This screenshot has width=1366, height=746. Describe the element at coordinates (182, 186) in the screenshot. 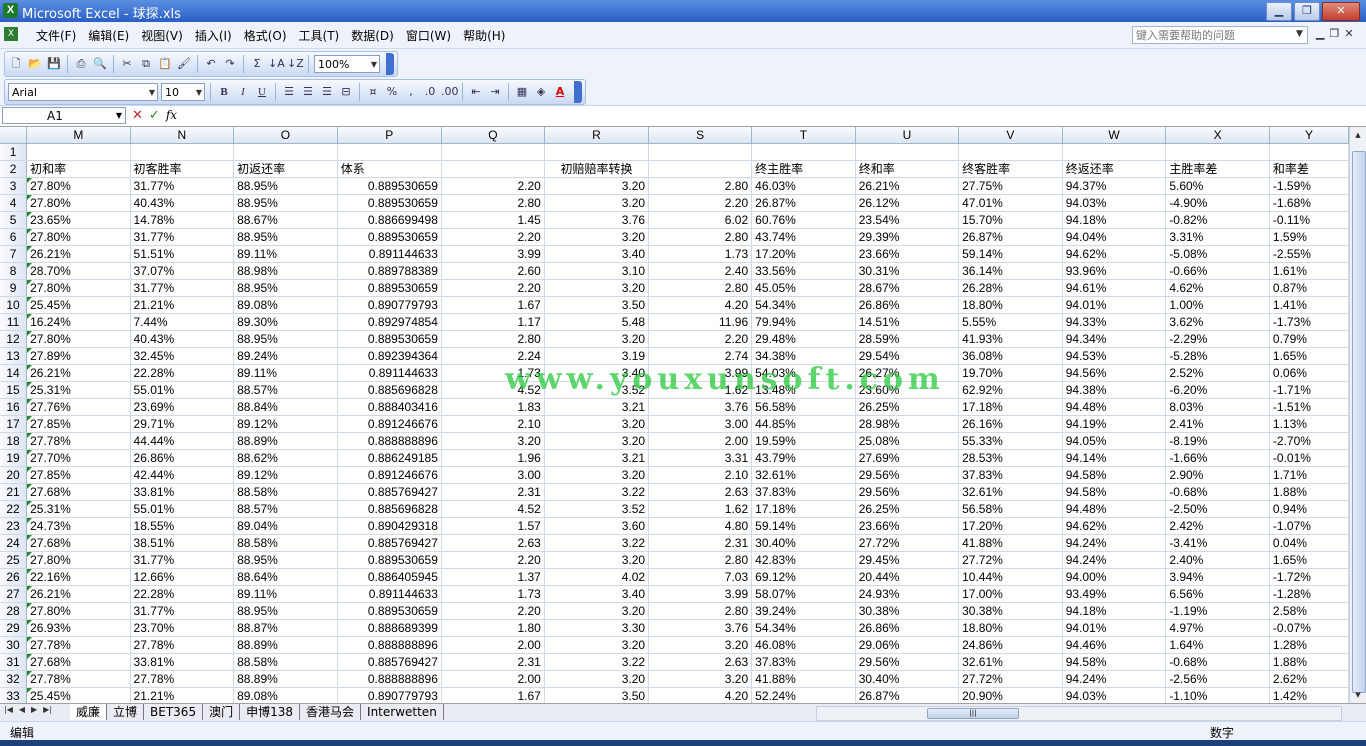

I see `cell: 31.77%` at that location.